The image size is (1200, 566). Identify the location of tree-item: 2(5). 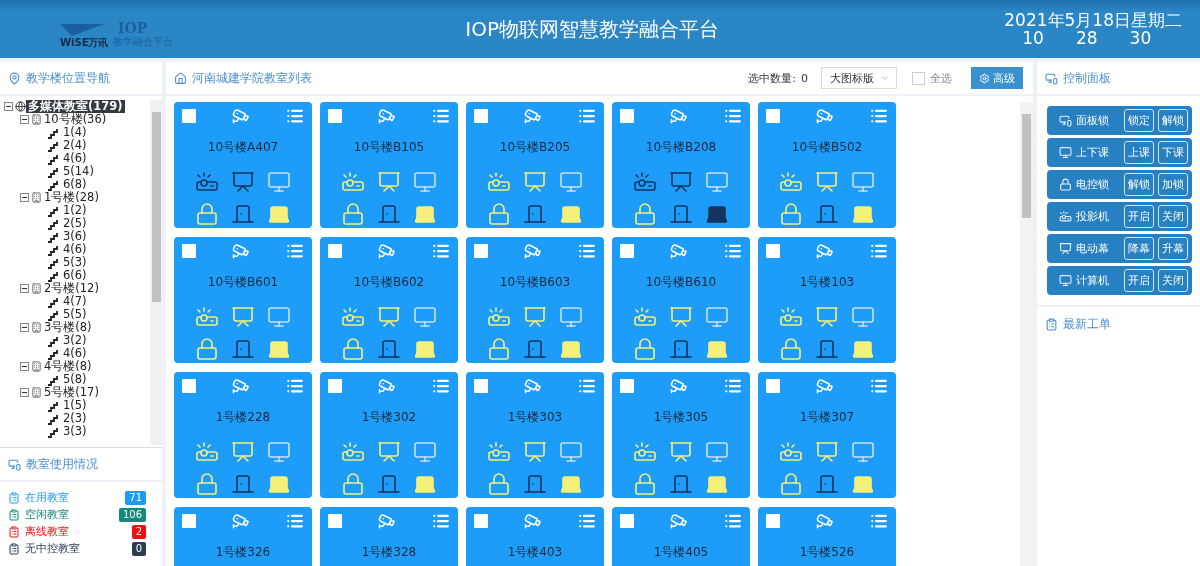
(75, 223).